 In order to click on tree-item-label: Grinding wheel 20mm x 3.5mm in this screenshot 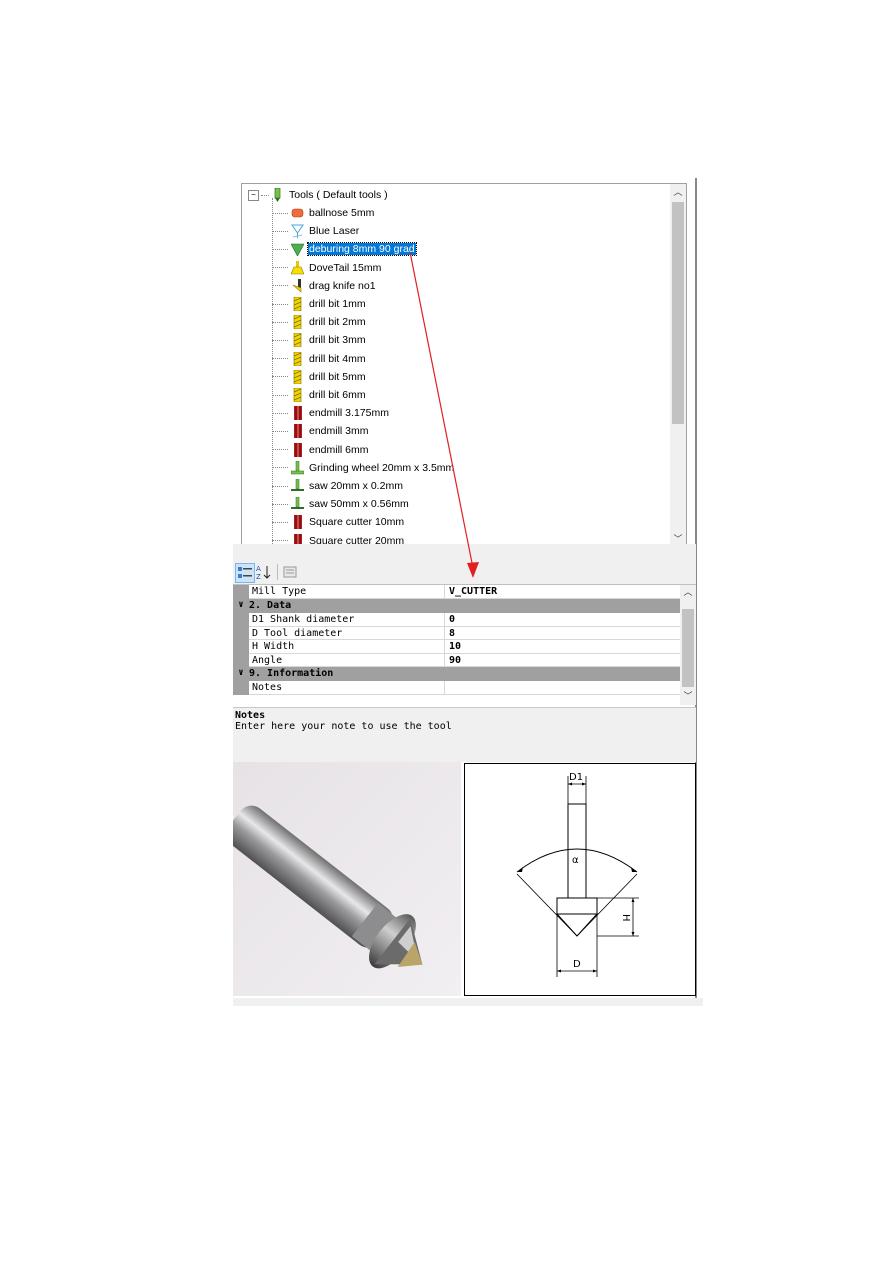, I will do `click(382, 467)`.